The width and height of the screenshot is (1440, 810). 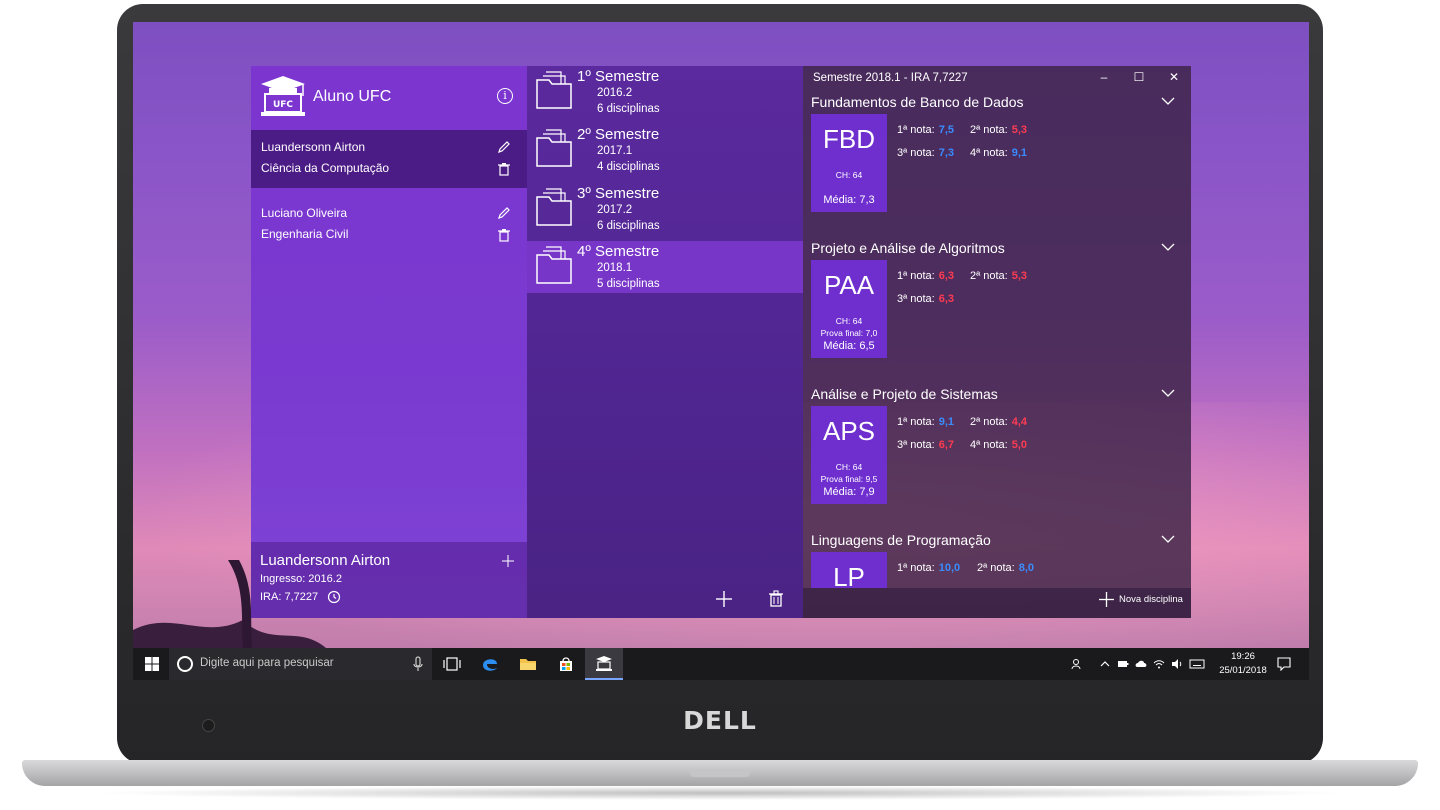 I want to click on maximize-button: ☐, so click(x=1139, y=77).